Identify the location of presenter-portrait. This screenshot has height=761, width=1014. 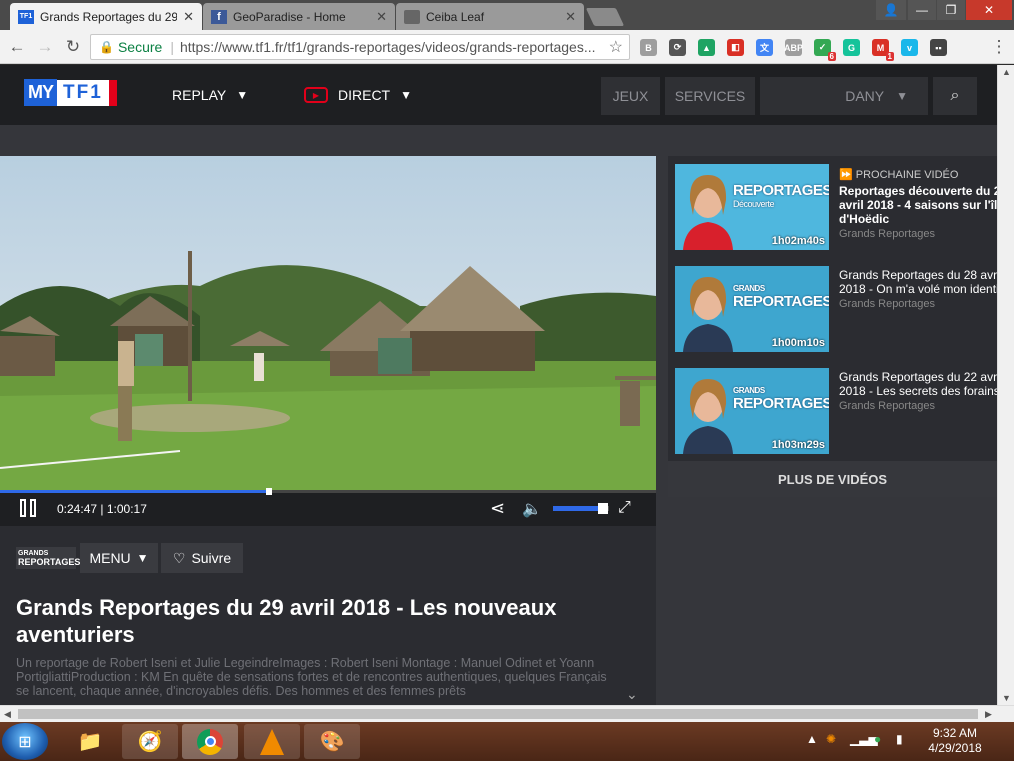
(708, 314).